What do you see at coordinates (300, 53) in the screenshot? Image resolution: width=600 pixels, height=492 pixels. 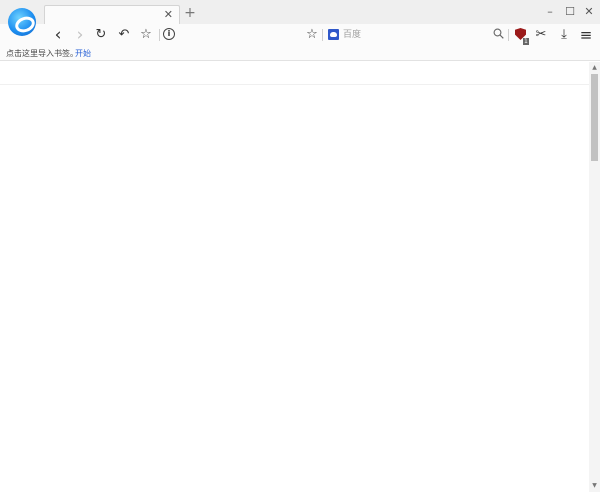 I see `bookmarks-bar: 点击这里导入书签。 开始` at bounding box center [300, 53].